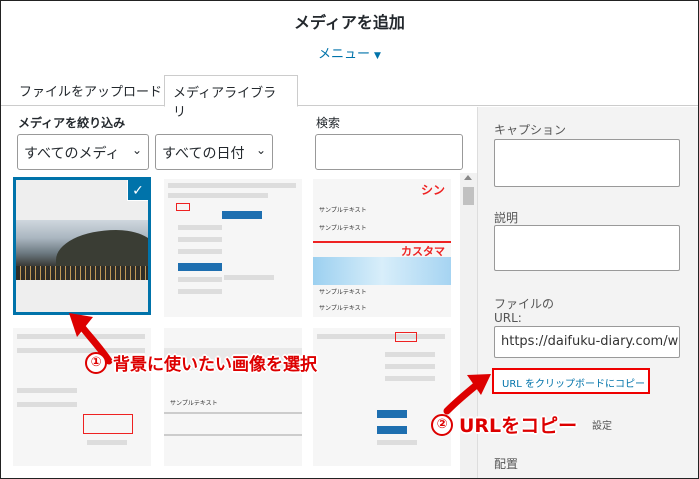  Describe the element at coordinates (96, 362) in the screenshot. I see `annotation-1-number: ①` at that location.